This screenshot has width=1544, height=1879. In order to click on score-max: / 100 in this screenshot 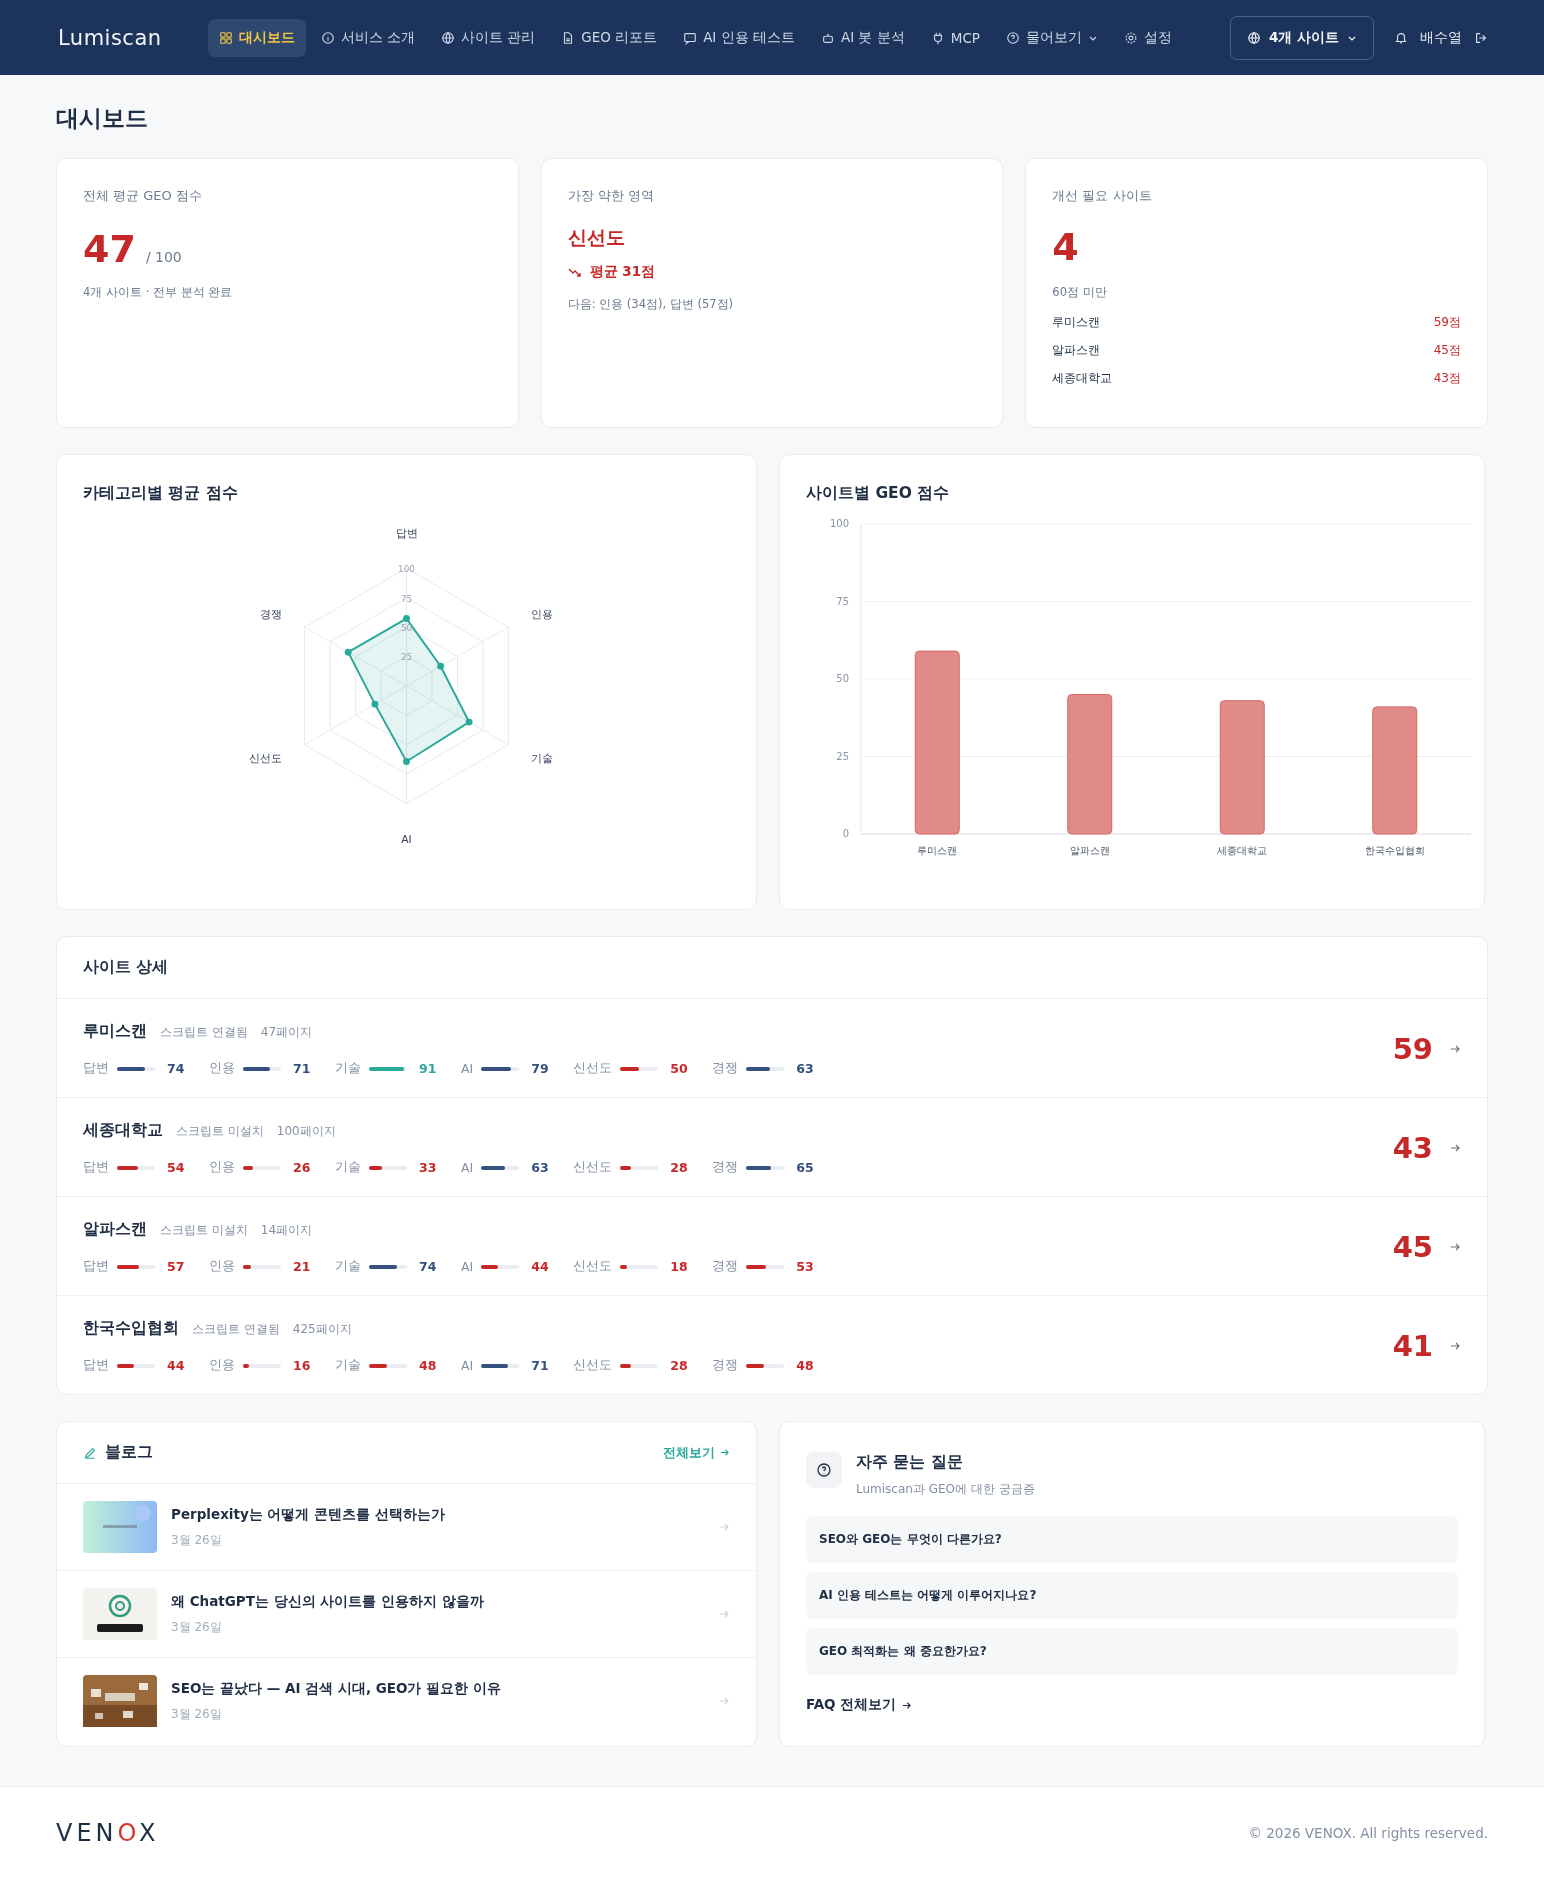, I will do `click(163, 257)`.